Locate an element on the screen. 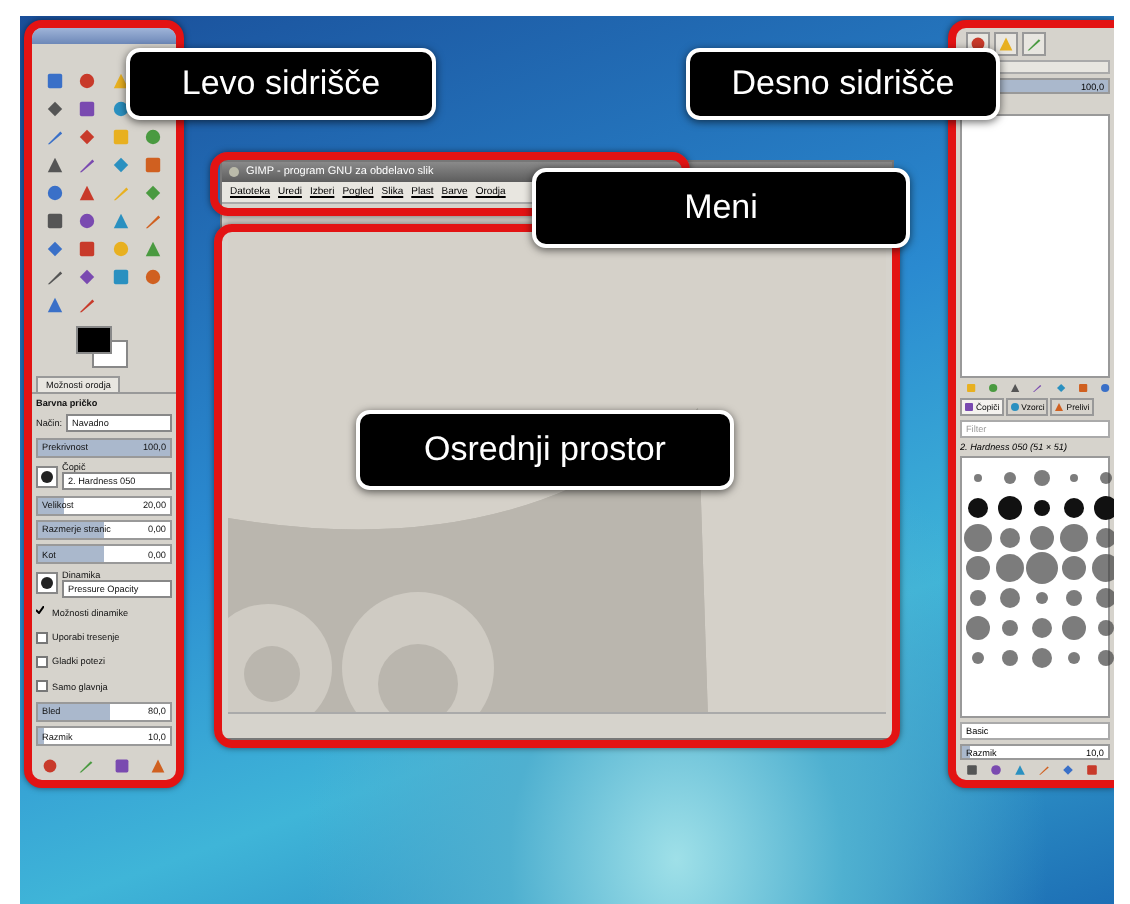  annotation-tooltip: Meni is located at coordinates (721, 208).